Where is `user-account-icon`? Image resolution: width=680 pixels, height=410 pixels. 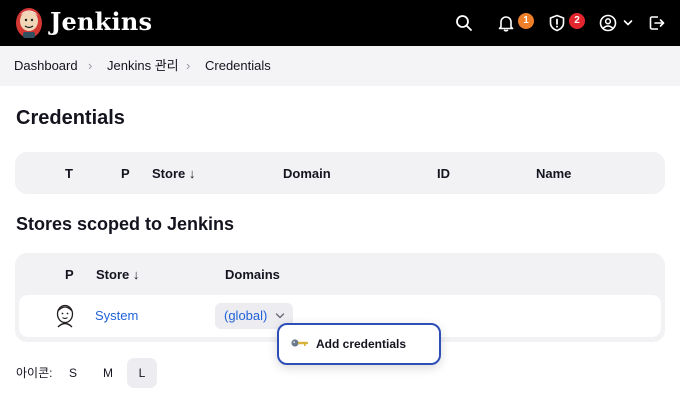
user-account-icon is located at coordinates (608, 23).